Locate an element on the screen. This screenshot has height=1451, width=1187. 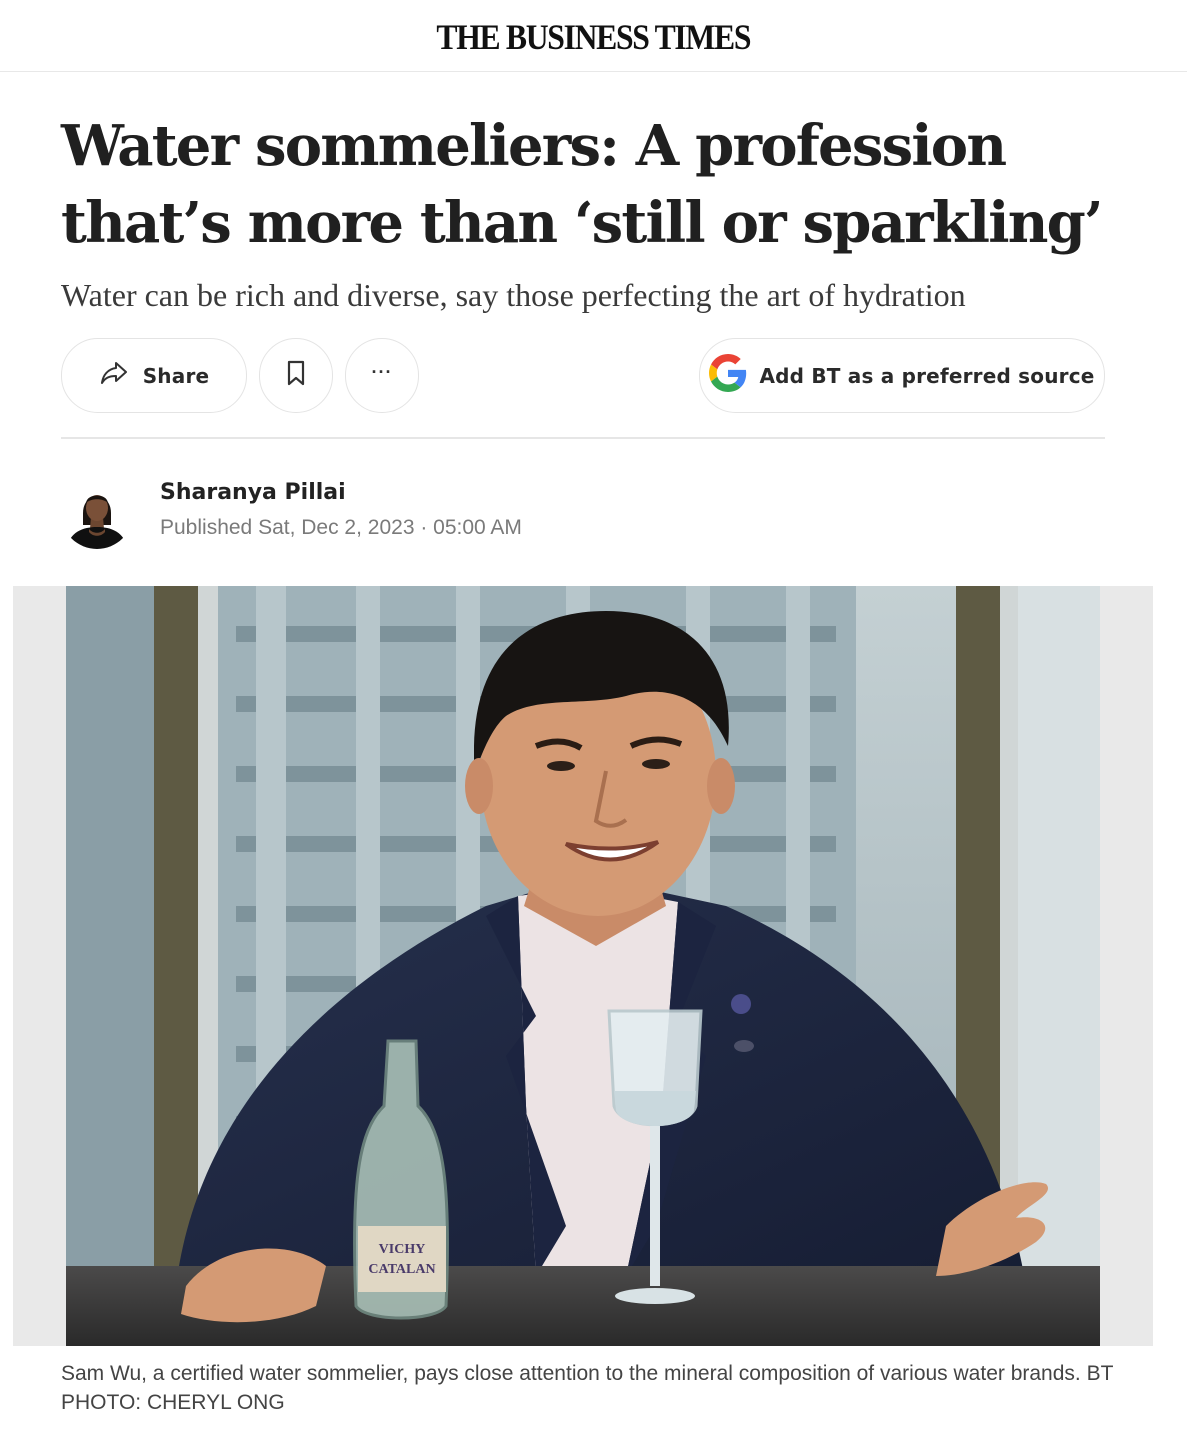
bookmark-icon is located at coordinates (296, 375).